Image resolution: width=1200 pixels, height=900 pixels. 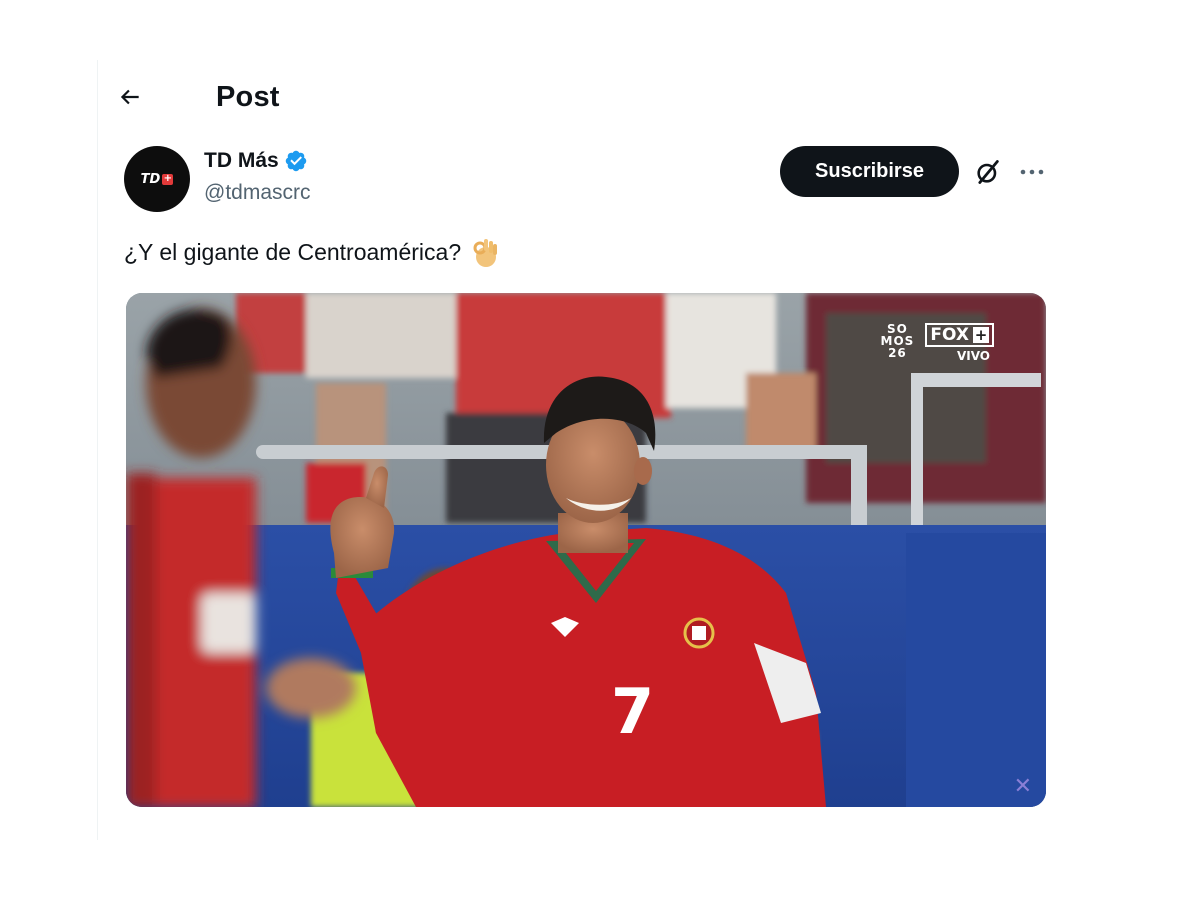 I want to click on back-button, so click(x=130, y=97).